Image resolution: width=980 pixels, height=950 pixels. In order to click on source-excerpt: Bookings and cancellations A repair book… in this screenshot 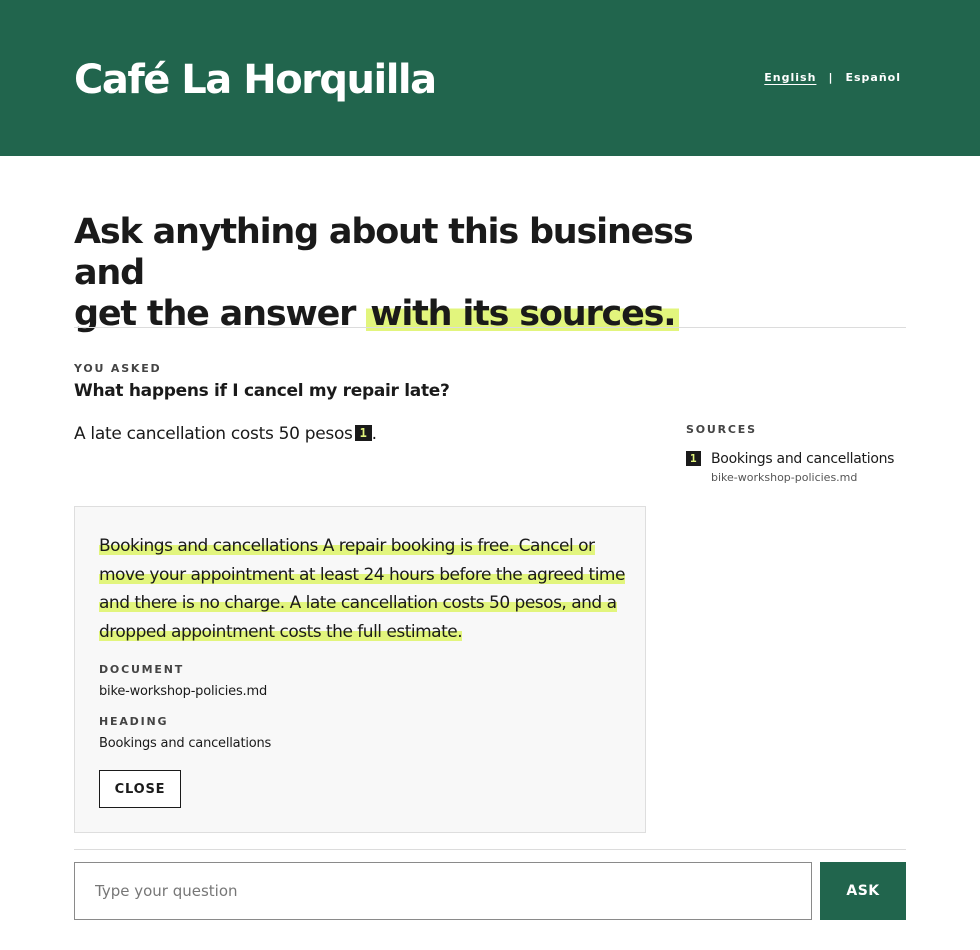, I will do `click(364, 589)`.